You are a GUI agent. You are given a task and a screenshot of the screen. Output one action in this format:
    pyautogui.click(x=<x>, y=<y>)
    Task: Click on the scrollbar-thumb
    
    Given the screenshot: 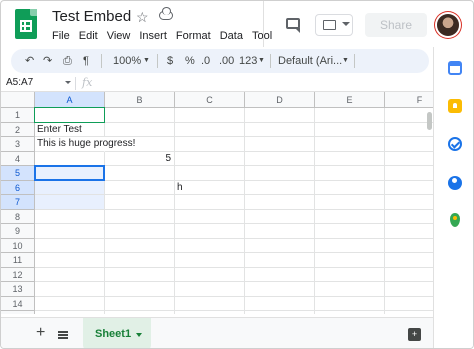 What is the action you would take?
    pyautogui.click(x=429, y=121)
    